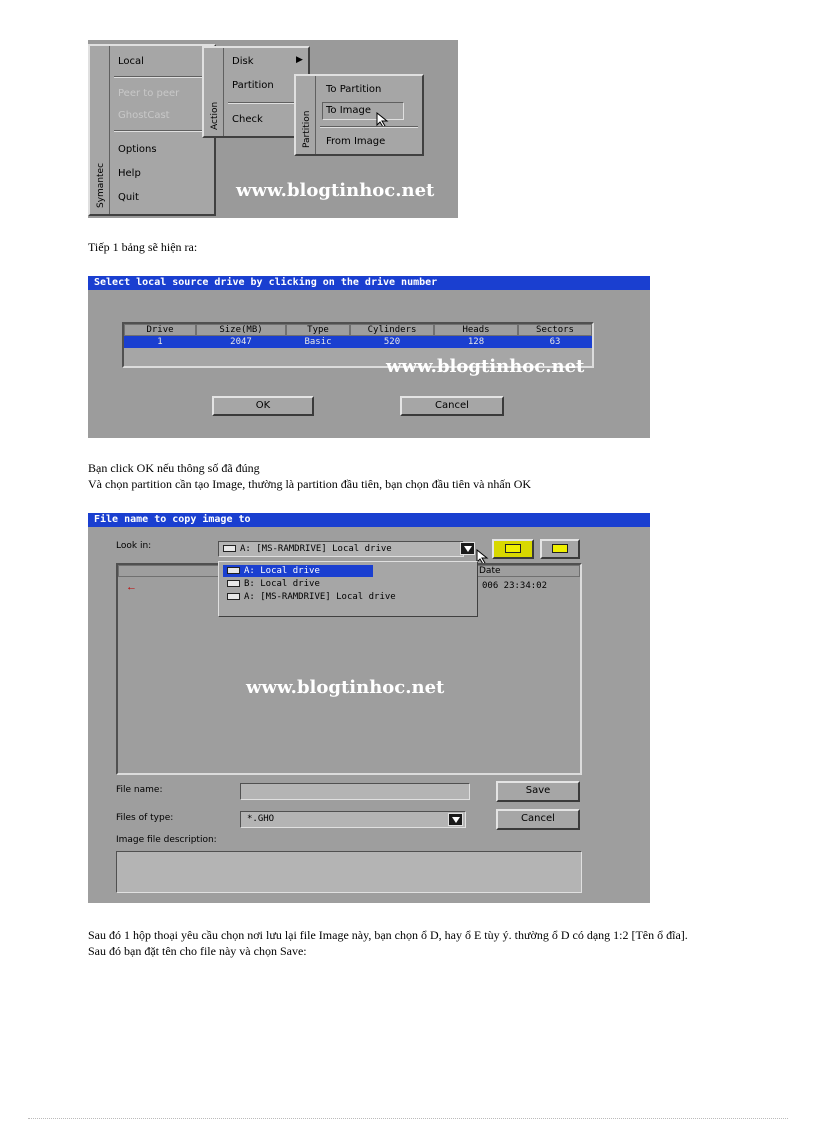 Image resolution: width=816 pixels, height=1123 pixels. I want to click on mouse-cursor-icon, so click(383, 122).